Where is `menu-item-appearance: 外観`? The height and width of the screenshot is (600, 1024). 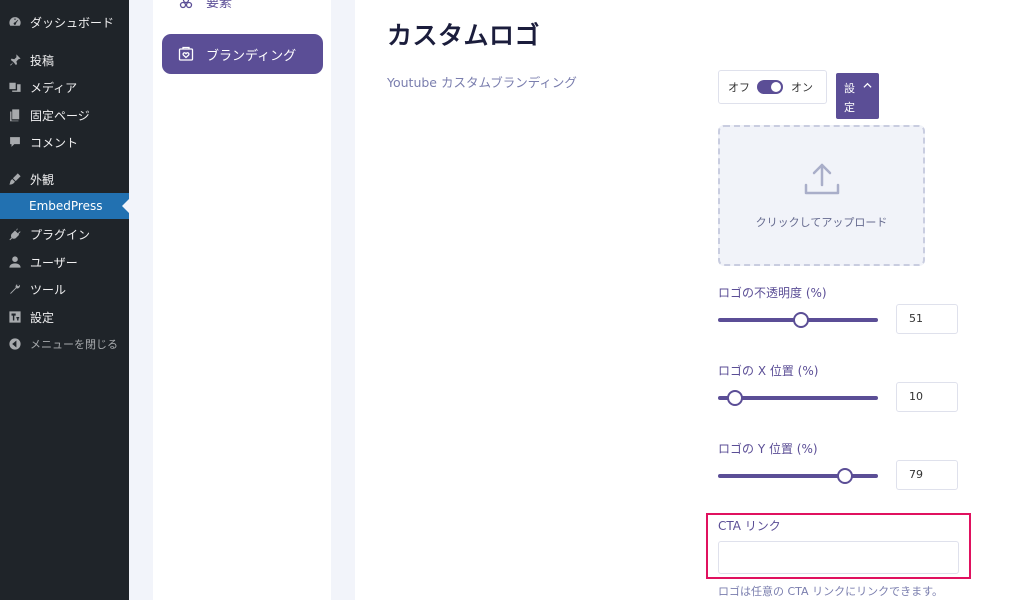 menu-item-appearance: 外観 is located at coordinates (64, 179).